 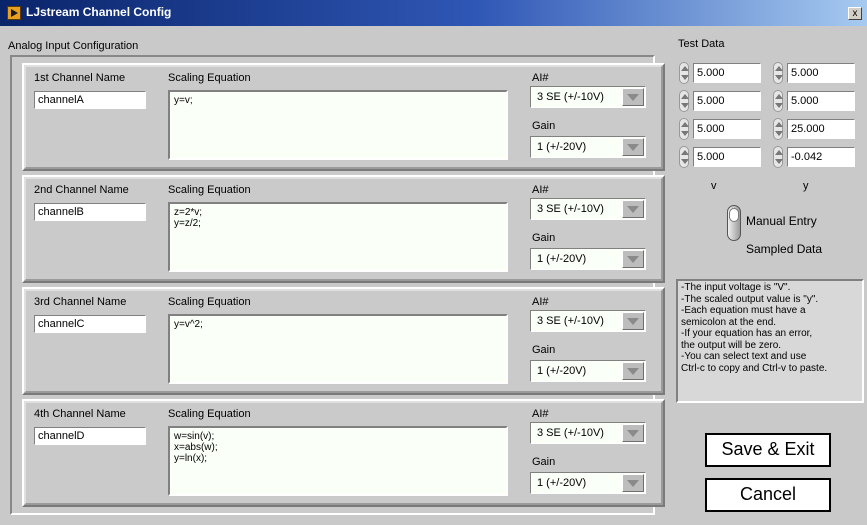 What do you see at coordinates (80, 302) in the screenshot?
I see `channel-name-label: 3rd Channel Name` at bounding box center [80, 302].